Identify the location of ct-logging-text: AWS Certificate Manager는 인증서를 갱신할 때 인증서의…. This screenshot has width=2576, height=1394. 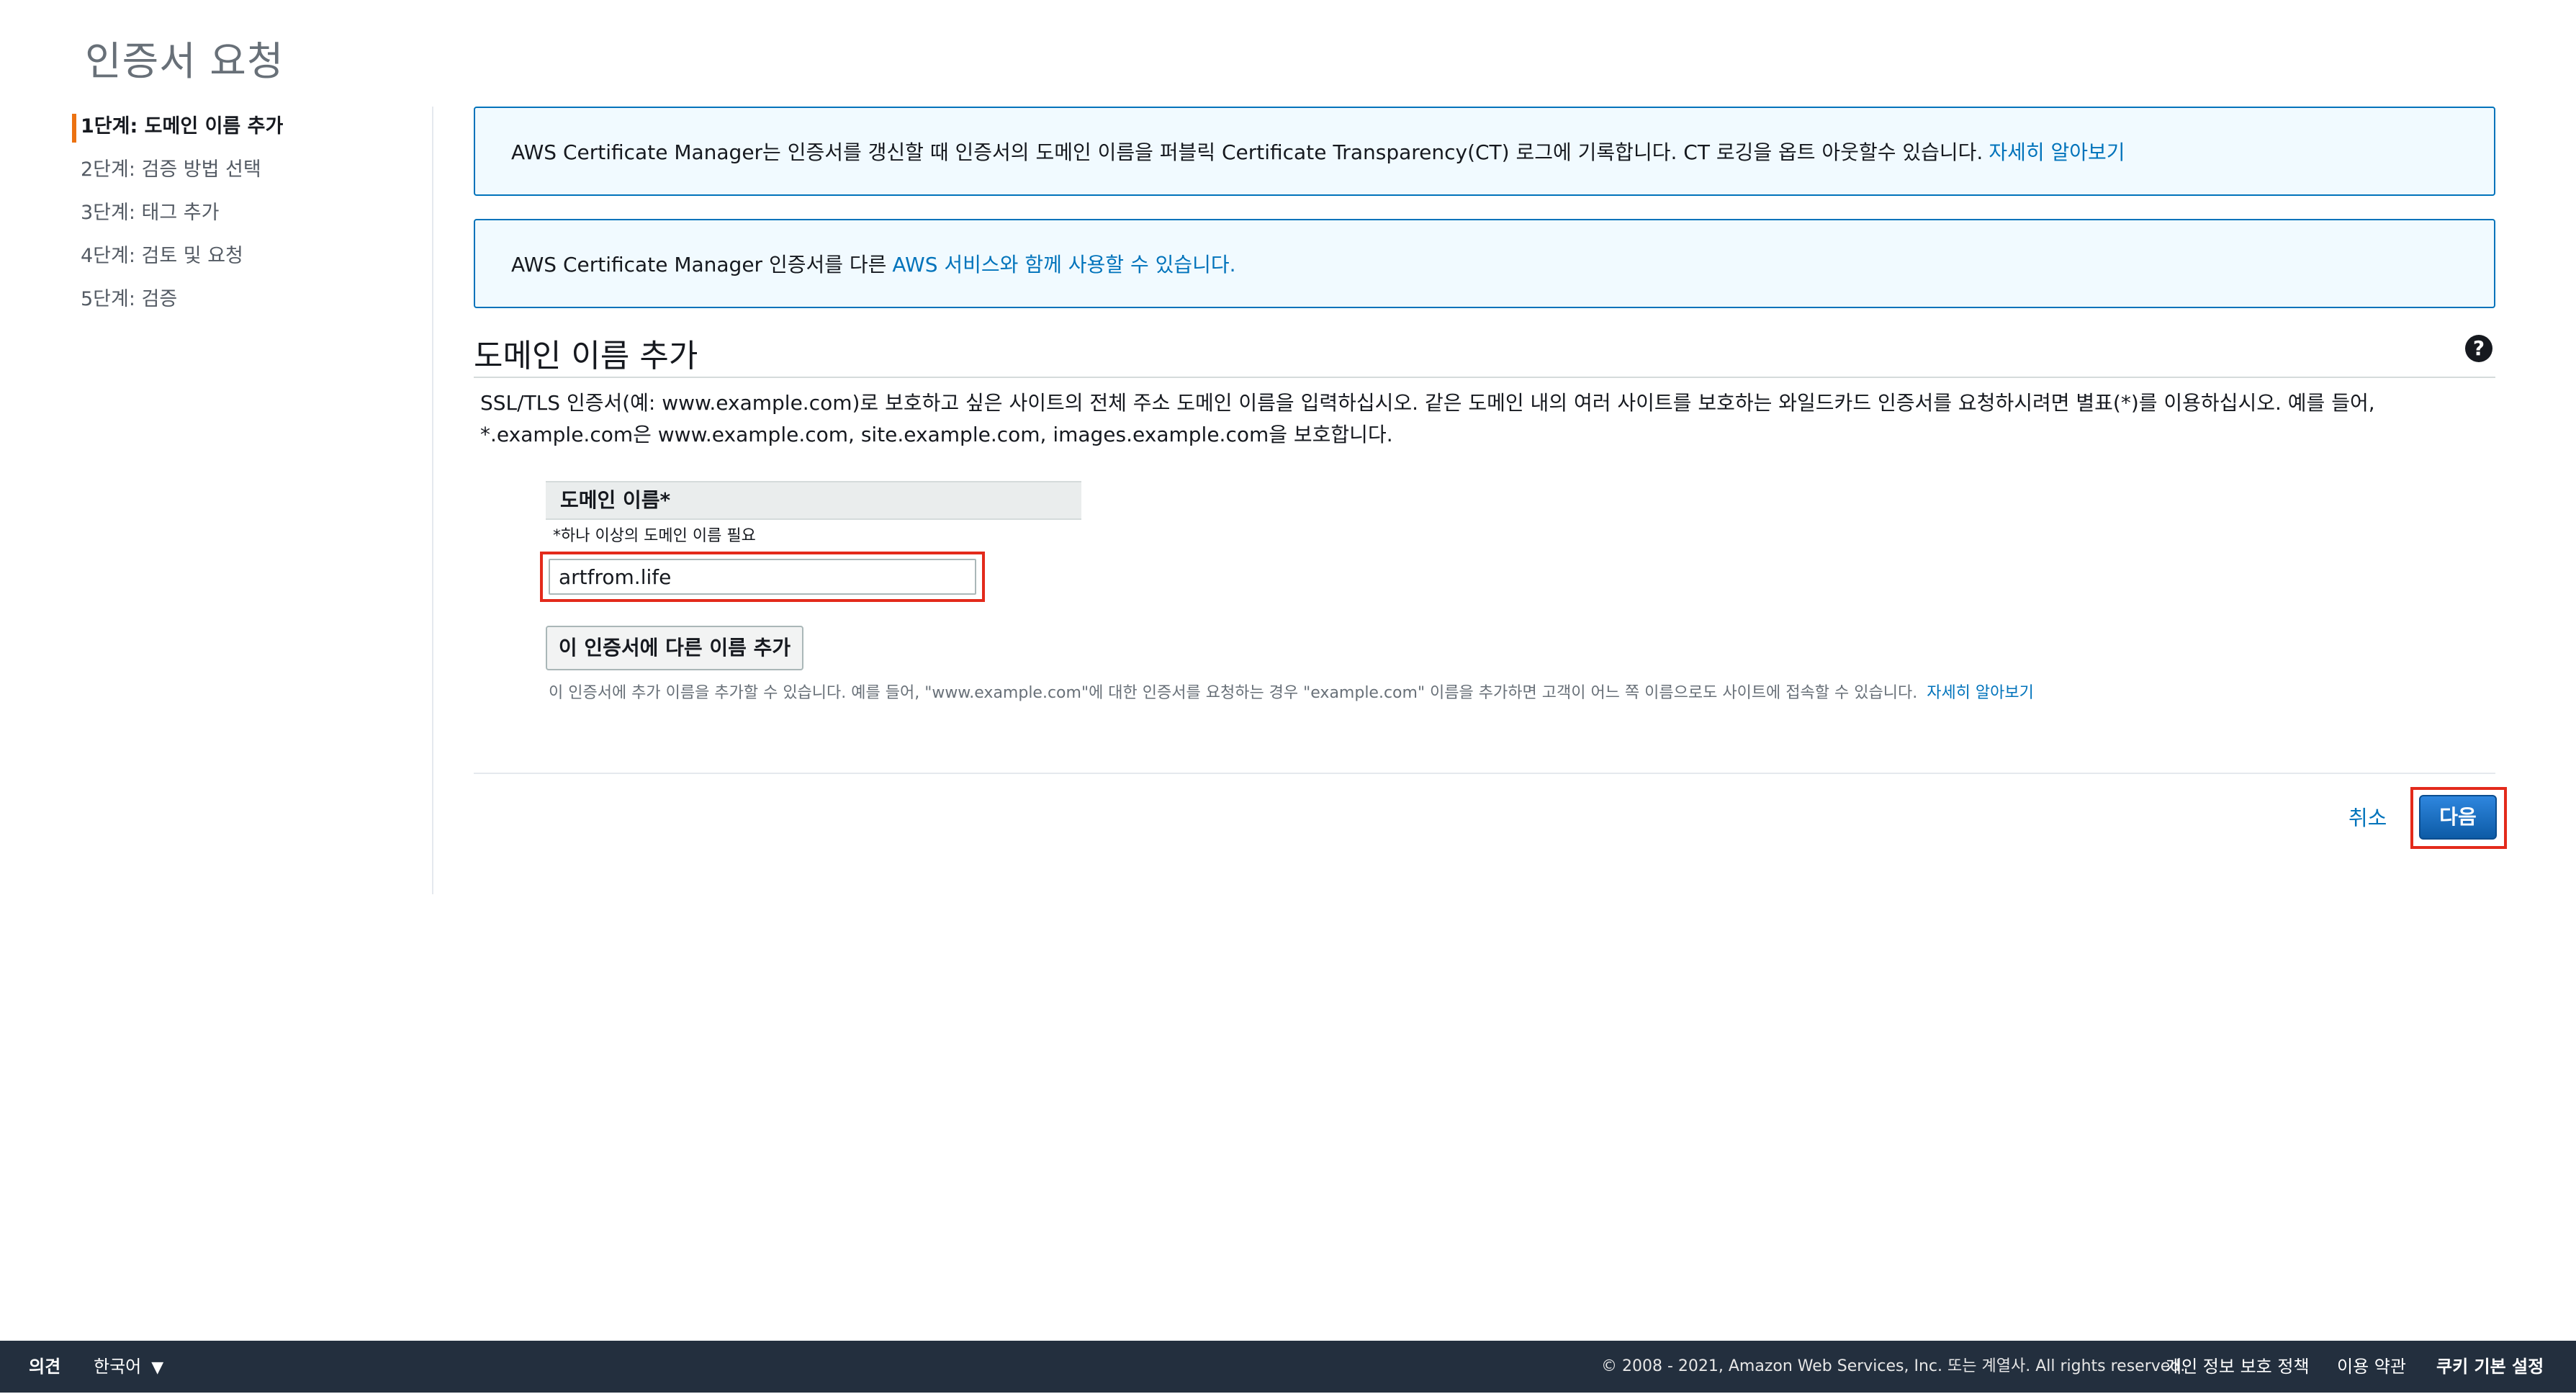
(1247, 152).